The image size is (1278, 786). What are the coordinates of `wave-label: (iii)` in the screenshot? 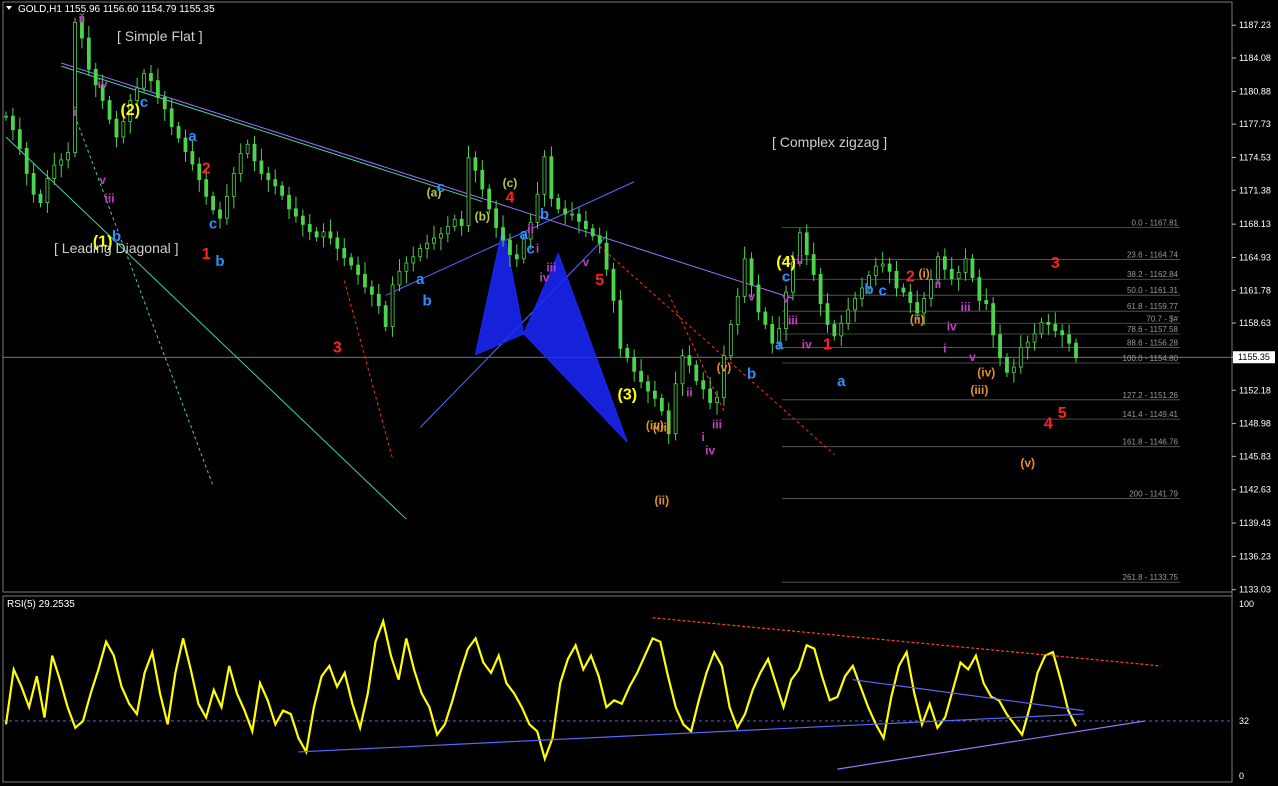 It's located at (979, 390).